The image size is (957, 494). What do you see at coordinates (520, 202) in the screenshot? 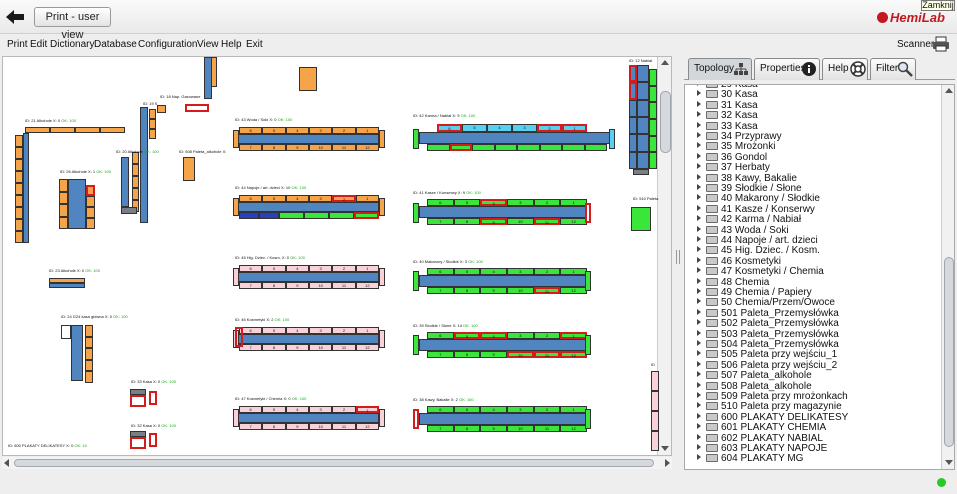
I see `shelf-cell: 3` at bounding box center [520, 202].